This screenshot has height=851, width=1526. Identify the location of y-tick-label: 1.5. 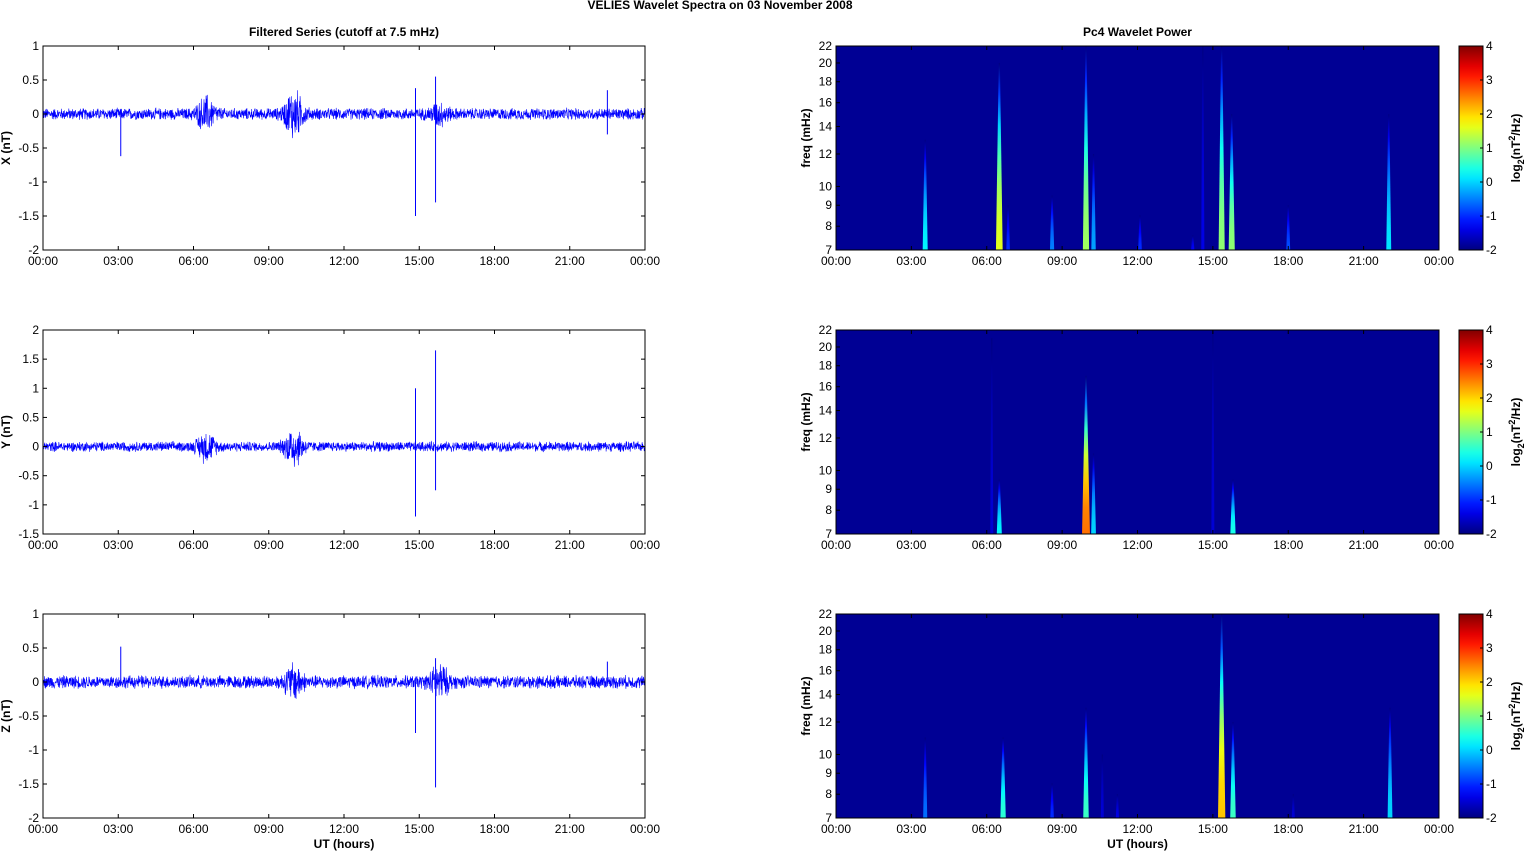
(30, 359).